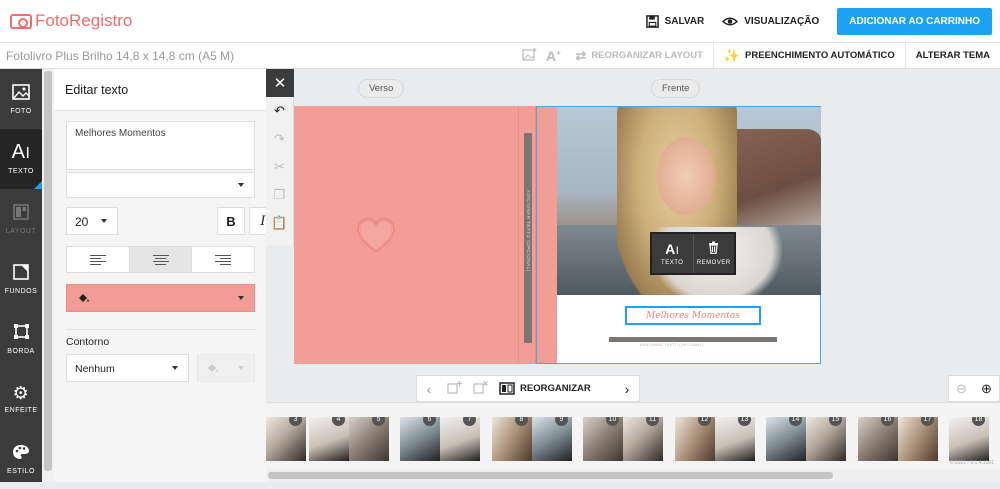  Describe the element at coordinates (223, 259) in the screenshot. I see `align-right-button` at that location.